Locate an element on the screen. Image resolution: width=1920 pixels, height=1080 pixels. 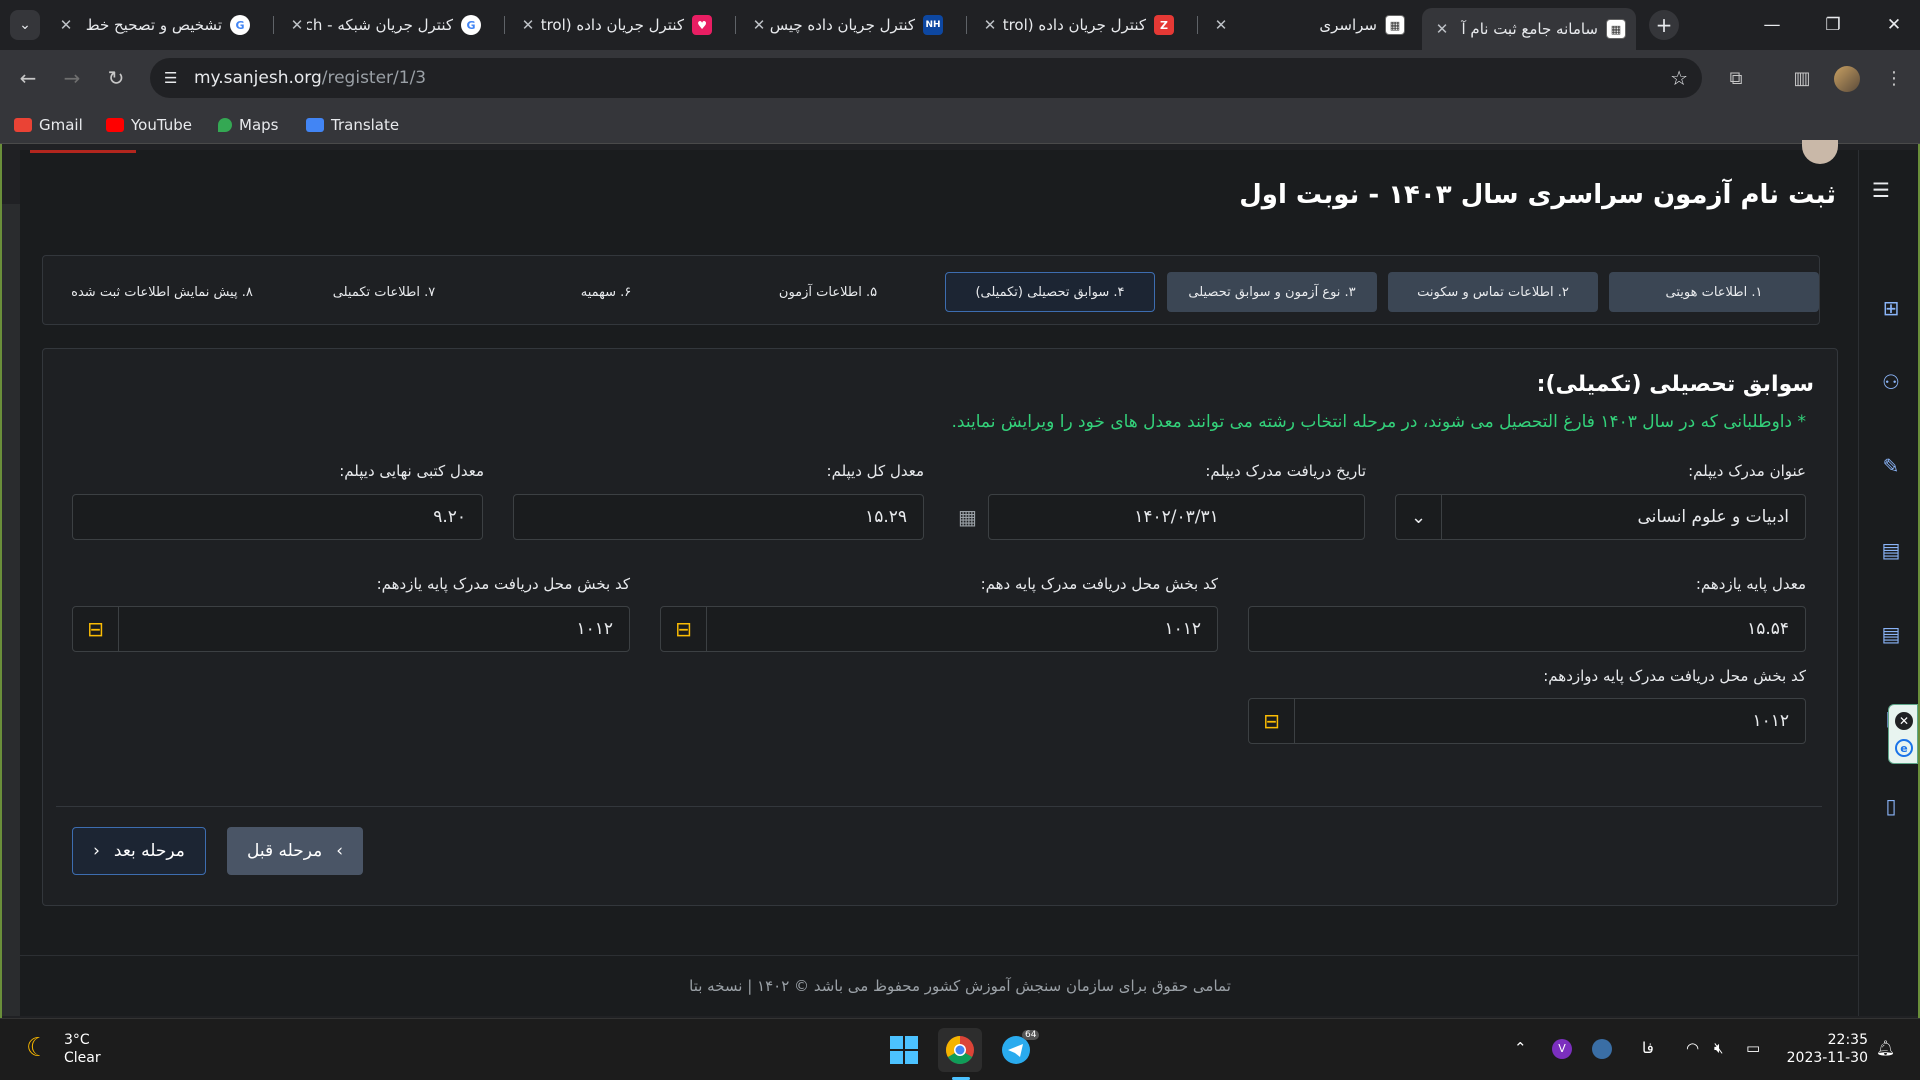
grade10-code-input: ⊟ ۱۰۱۲ is located at coordinates (939, 629).